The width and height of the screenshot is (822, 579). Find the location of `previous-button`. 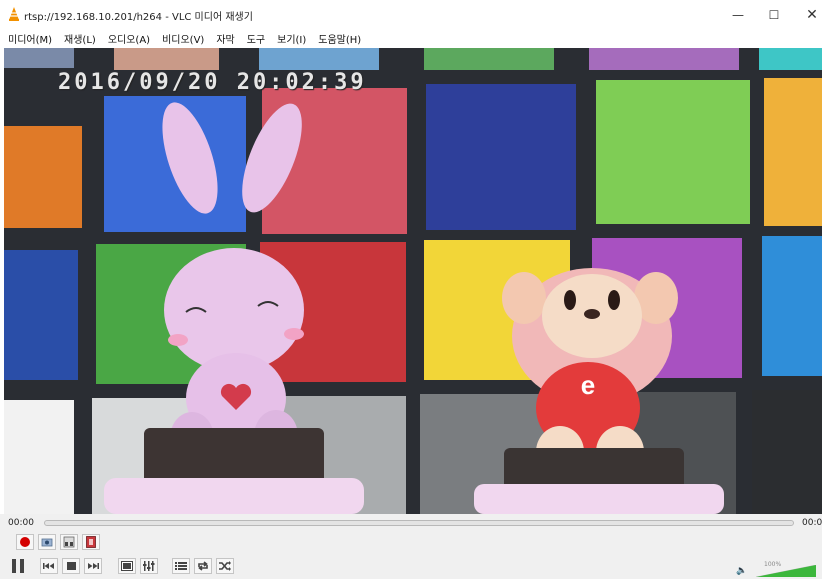

previous-button is located at coordinates (49, 566).